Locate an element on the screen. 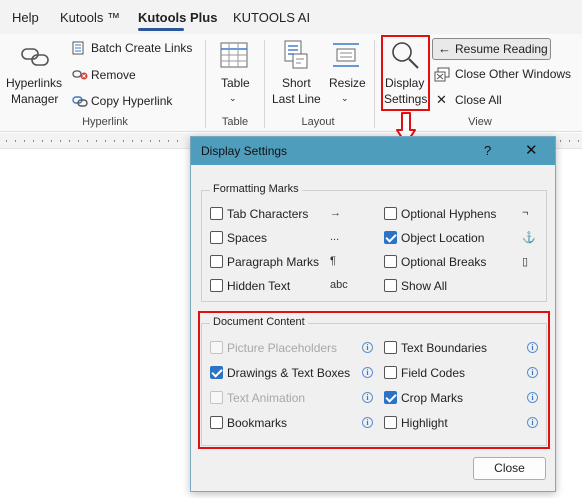  checkbox-object-location is located at coordinates (390, 237).